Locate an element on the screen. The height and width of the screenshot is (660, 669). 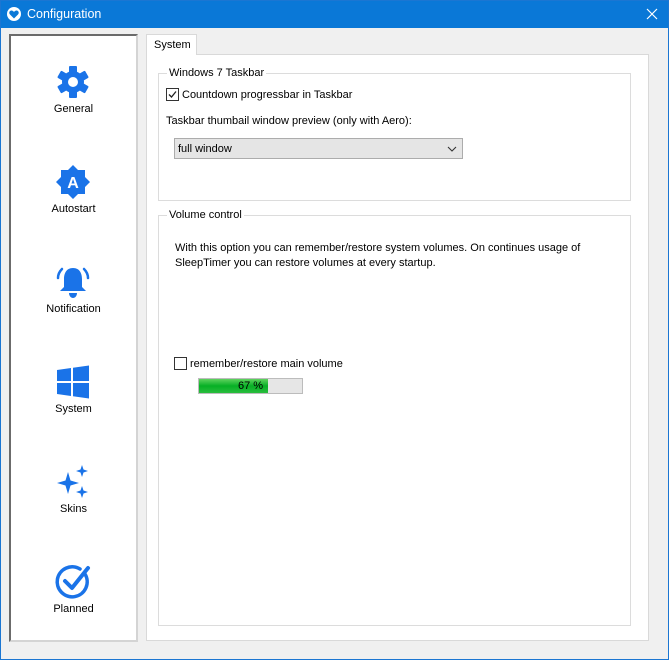
sidebar-item-label: General is located at coordinates (73, 109).